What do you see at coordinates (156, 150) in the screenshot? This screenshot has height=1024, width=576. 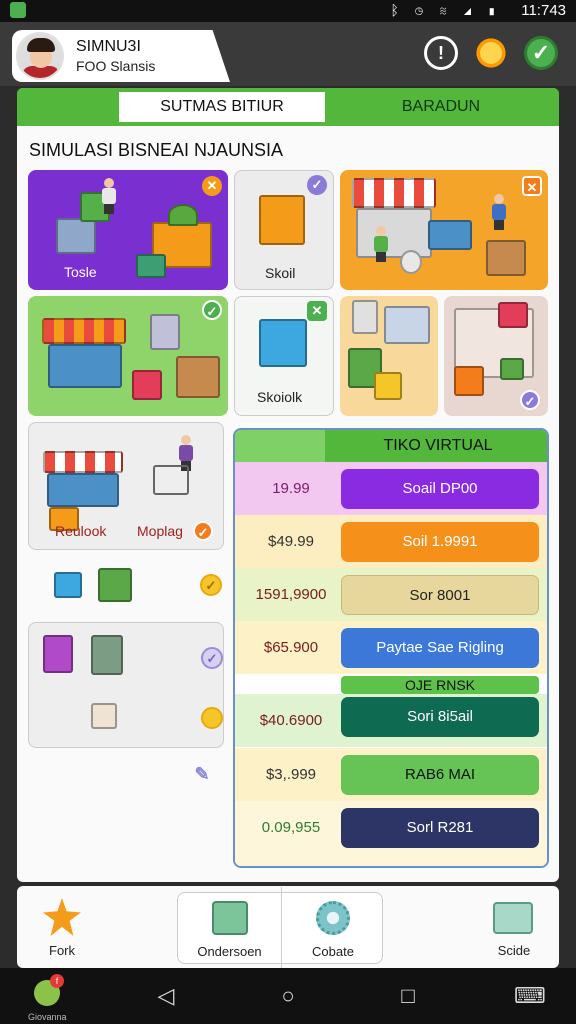 I see `page-title: SIMULASI BISNEAI NJAUNSIA` at bounding box center [156, 150].